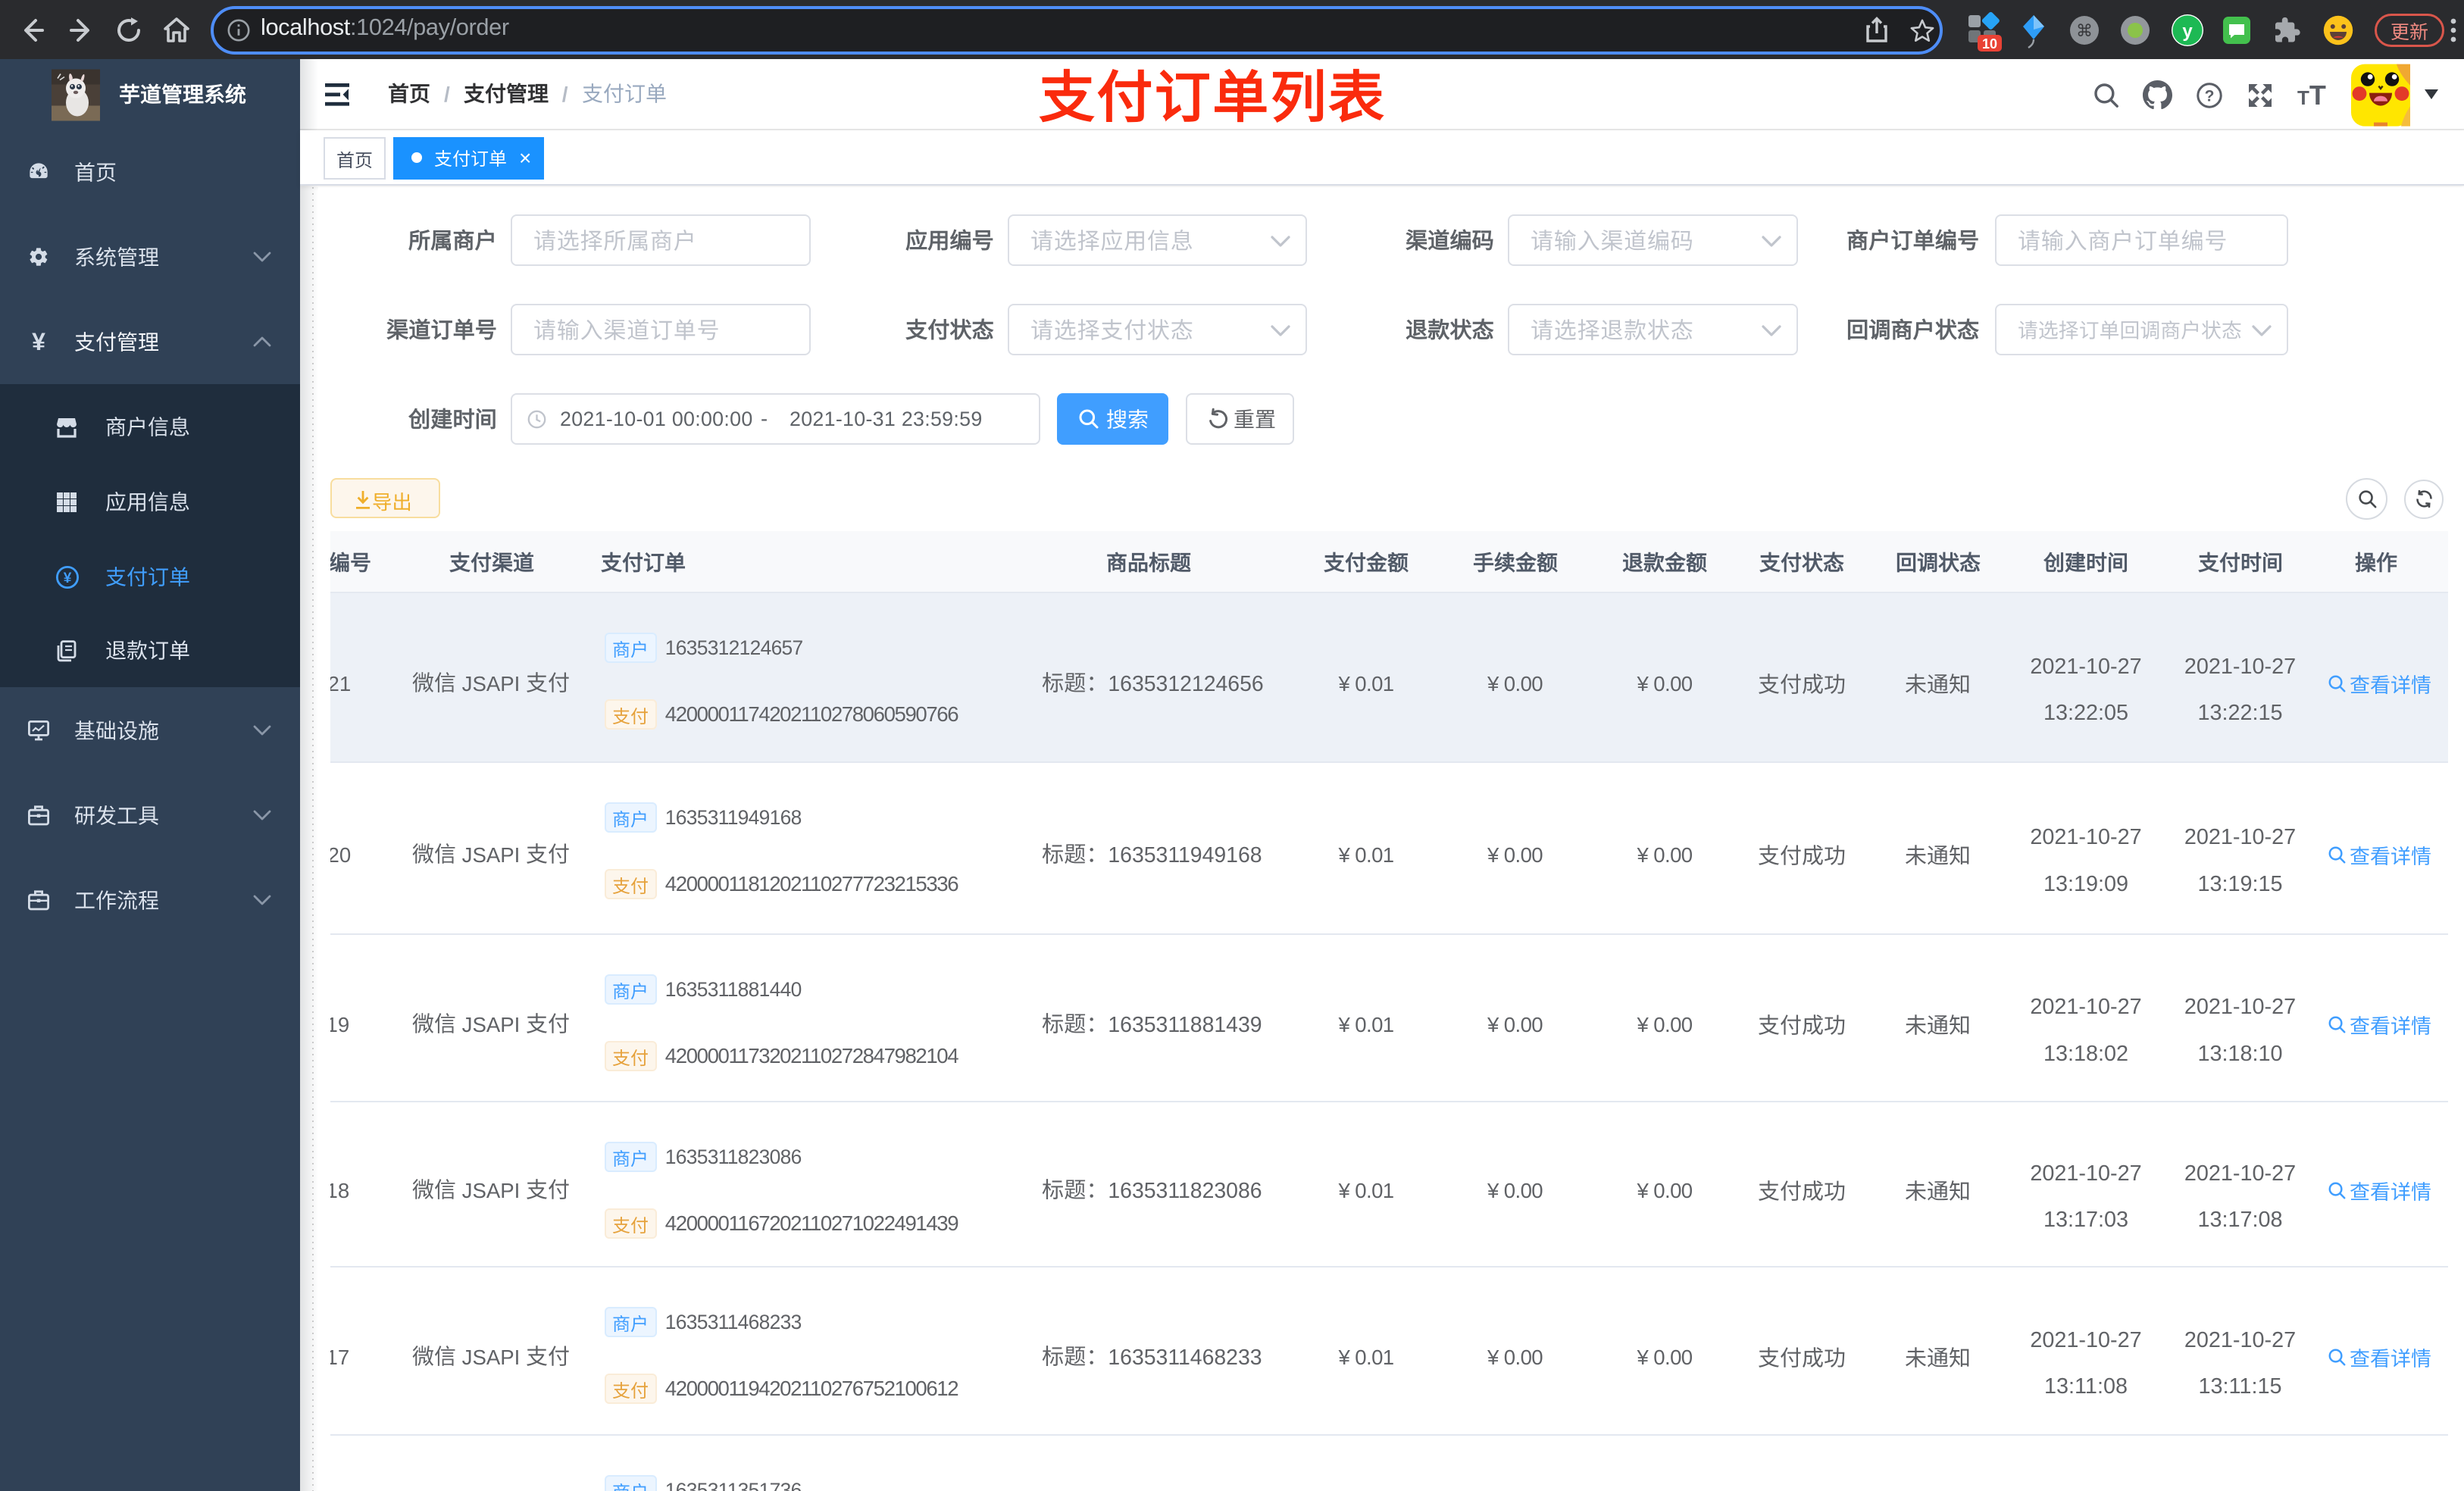 The height and width of the screenshot is (1491, 2464). I want to click on svg-text: 10, so click(1989, 44).